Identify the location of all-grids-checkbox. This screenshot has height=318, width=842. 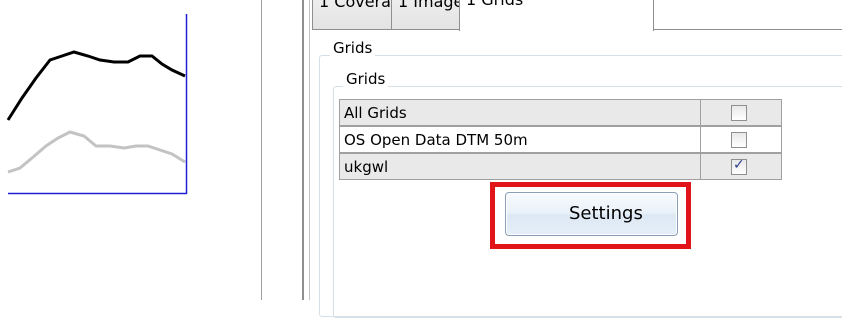
(739, 113).